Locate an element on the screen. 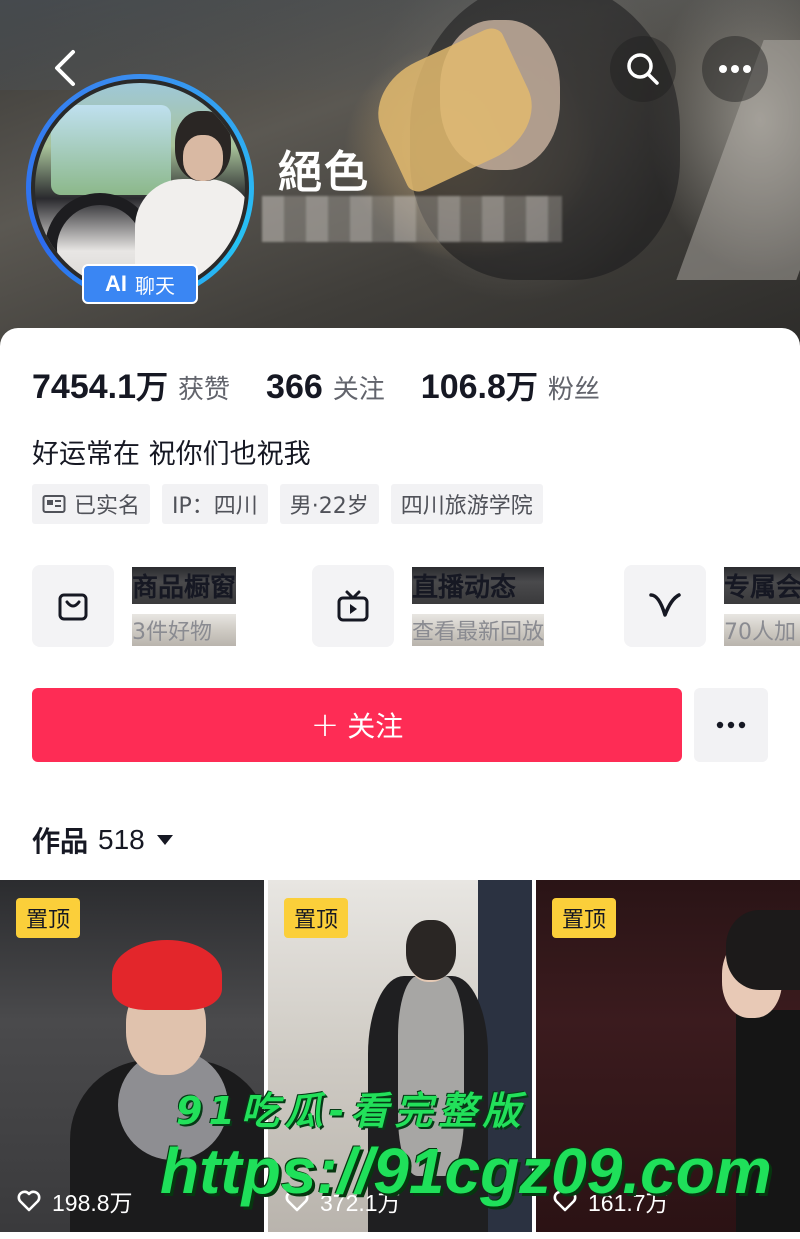 The image size is (800, 1239). works-tab: 作品 518 is located at coordinates (103, 840).